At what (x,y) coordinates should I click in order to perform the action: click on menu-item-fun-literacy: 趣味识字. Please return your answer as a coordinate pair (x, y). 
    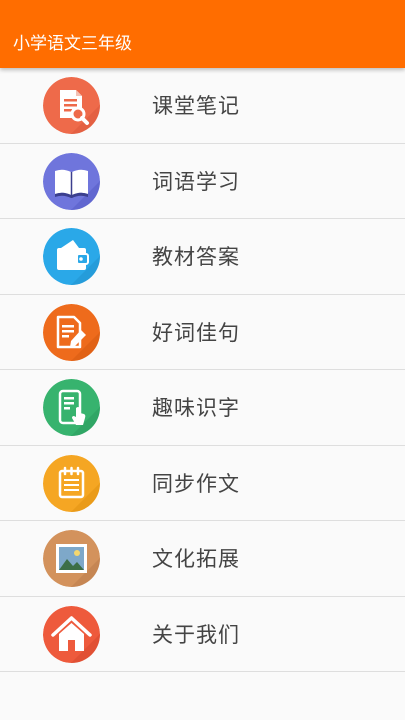
    Looking at the image, I should click on (202, 408).